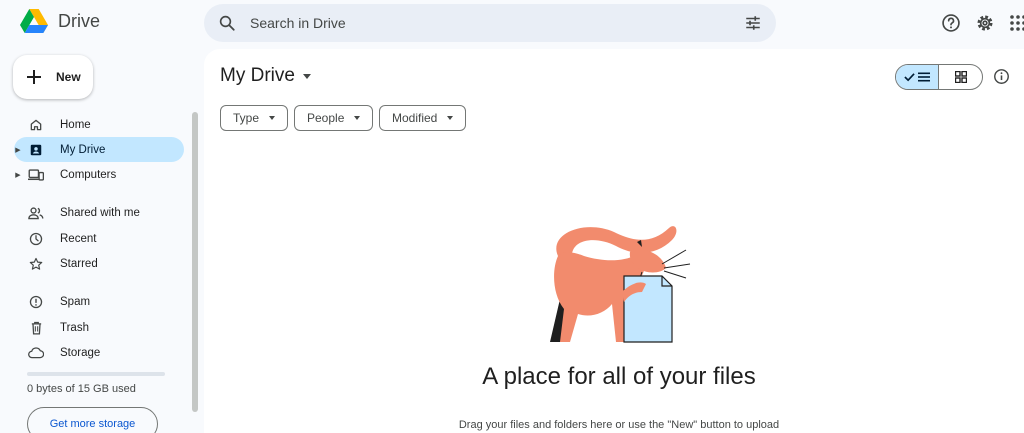  I want to click on sidebar-item-label: My Drive, so click(83, 149).